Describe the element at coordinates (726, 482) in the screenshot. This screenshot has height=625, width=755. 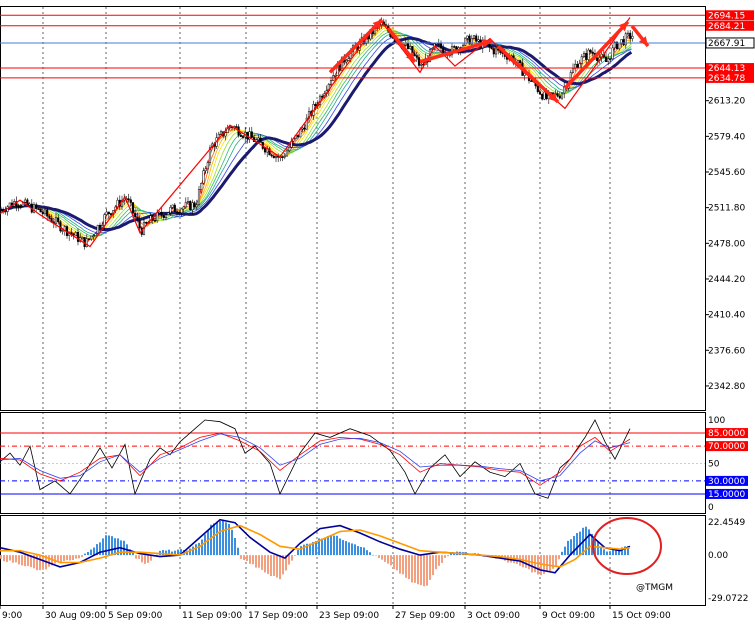
I see `stochastic-level-label: 30.0000` at that location.